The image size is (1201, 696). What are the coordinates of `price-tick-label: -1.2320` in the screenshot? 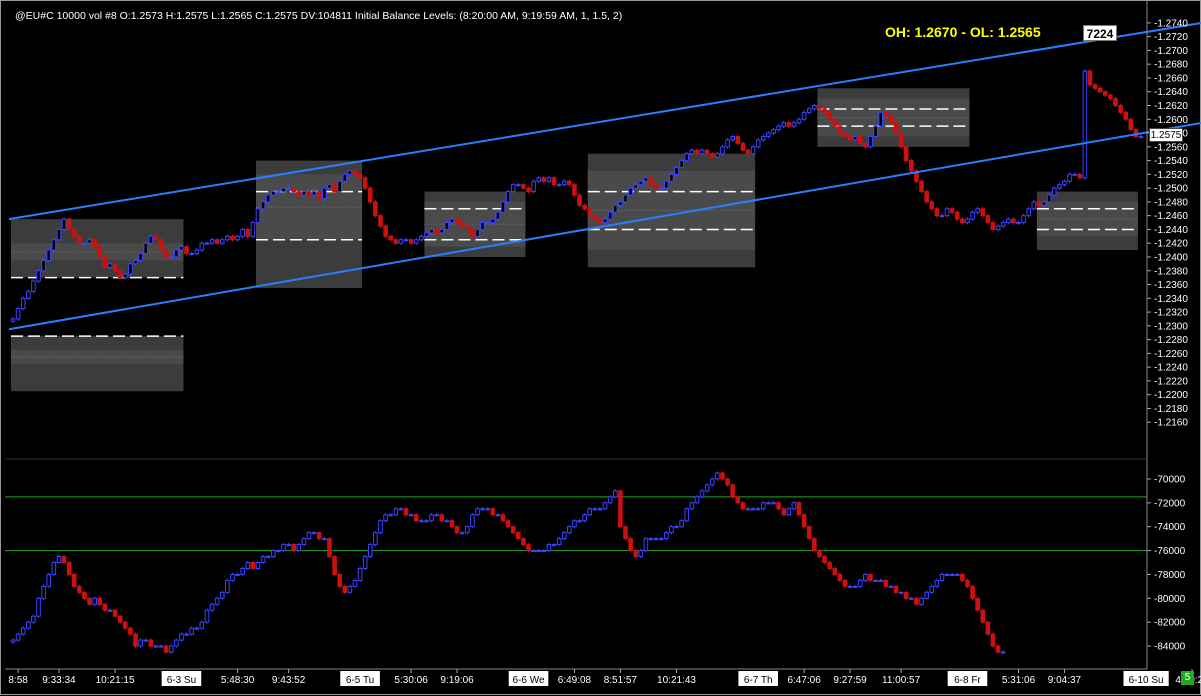 It's located at (1171, 313).